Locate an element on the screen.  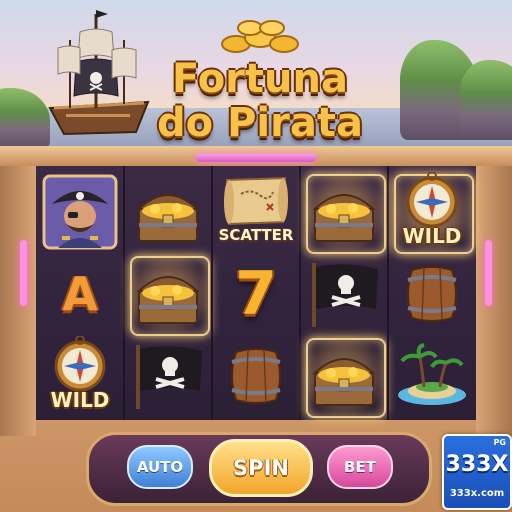
symbol-compass-wild-highlighted: WILD is located at coordinates (432, 212).